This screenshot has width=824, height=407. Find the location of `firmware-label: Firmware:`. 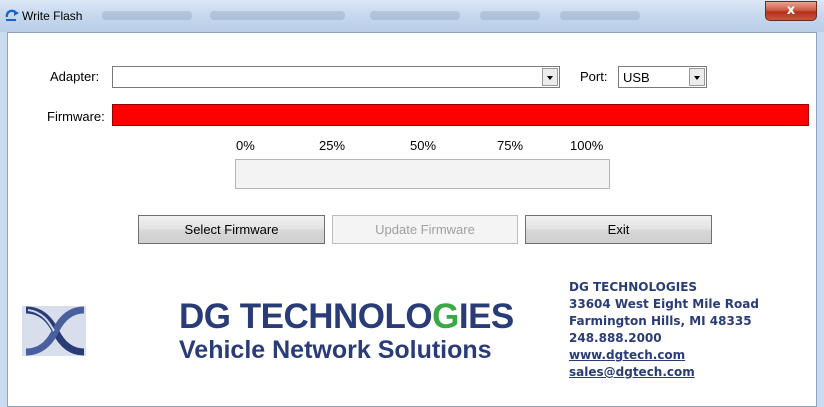

firmware-label: Firmware: is located at coordinates (76, 116).